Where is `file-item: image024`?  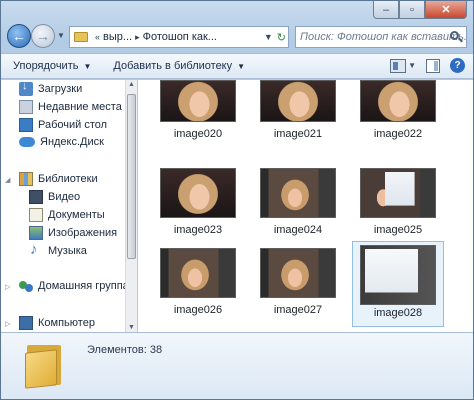 file-item: image024 is located at coordinates (298, 207).